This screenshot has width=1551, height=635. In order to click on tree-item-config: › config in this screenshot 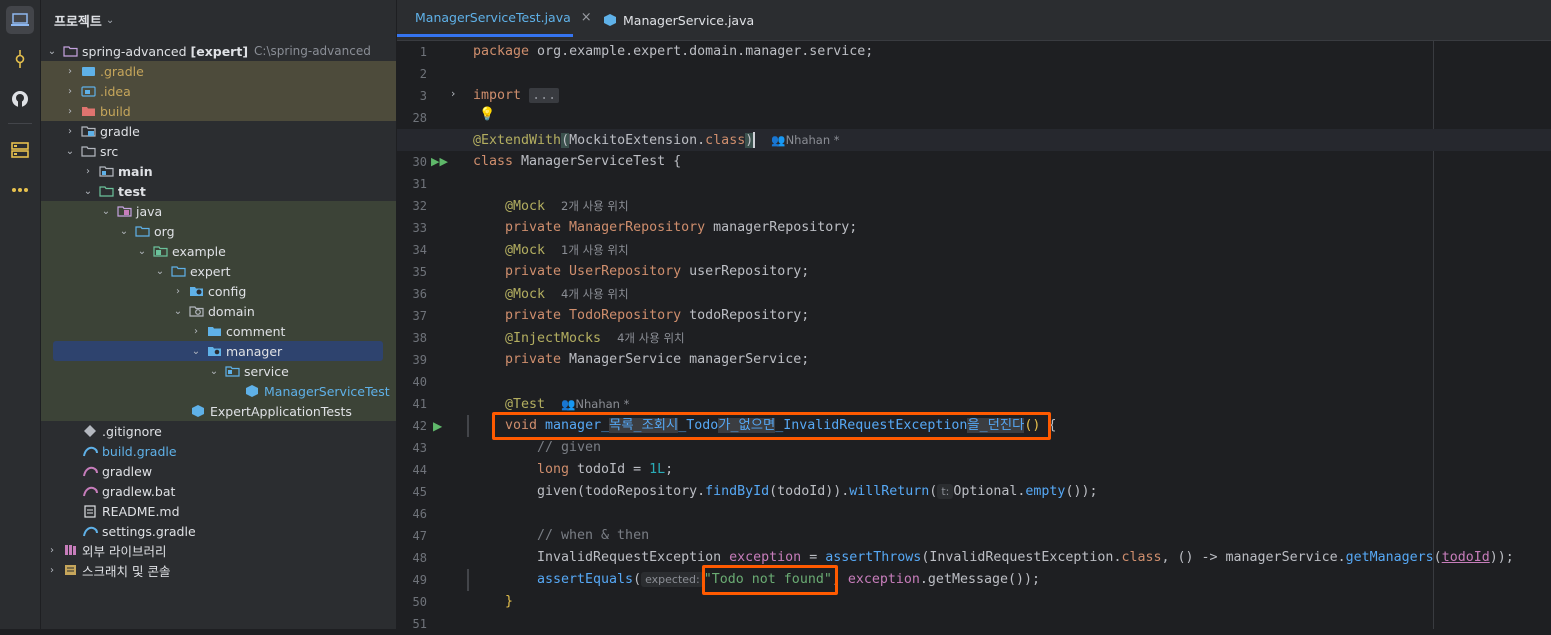, I will do `click(218, 291)`.